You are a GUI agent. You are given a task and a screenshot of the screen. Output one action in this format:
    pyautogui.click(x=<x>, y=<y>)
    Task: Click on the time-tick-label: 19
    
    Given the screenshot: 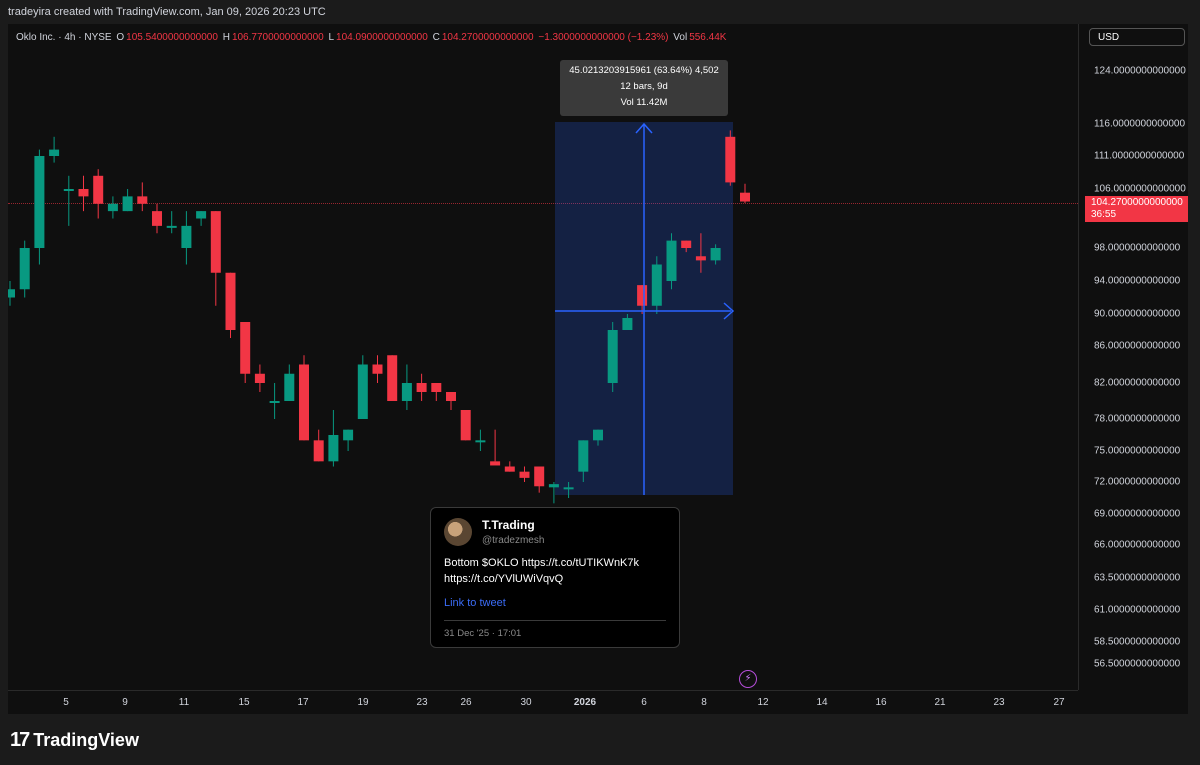 What is the action you would take?
    pyautogui.click(x=363, y=702)
    